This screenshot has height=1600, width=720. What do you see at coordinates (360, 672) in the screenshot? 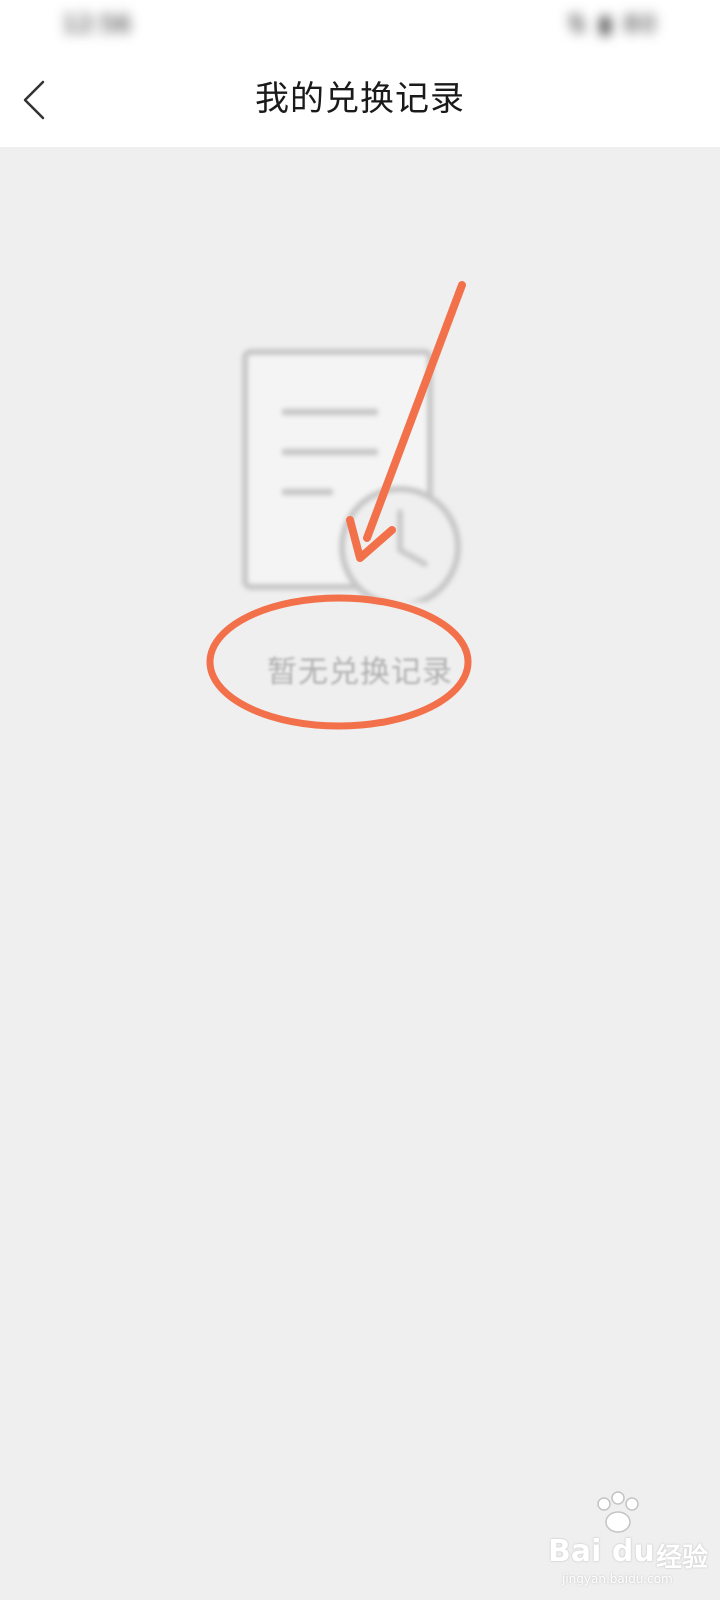
I see `empty-state-text: 暂无兑换记录` at bounding box center [360, 672].